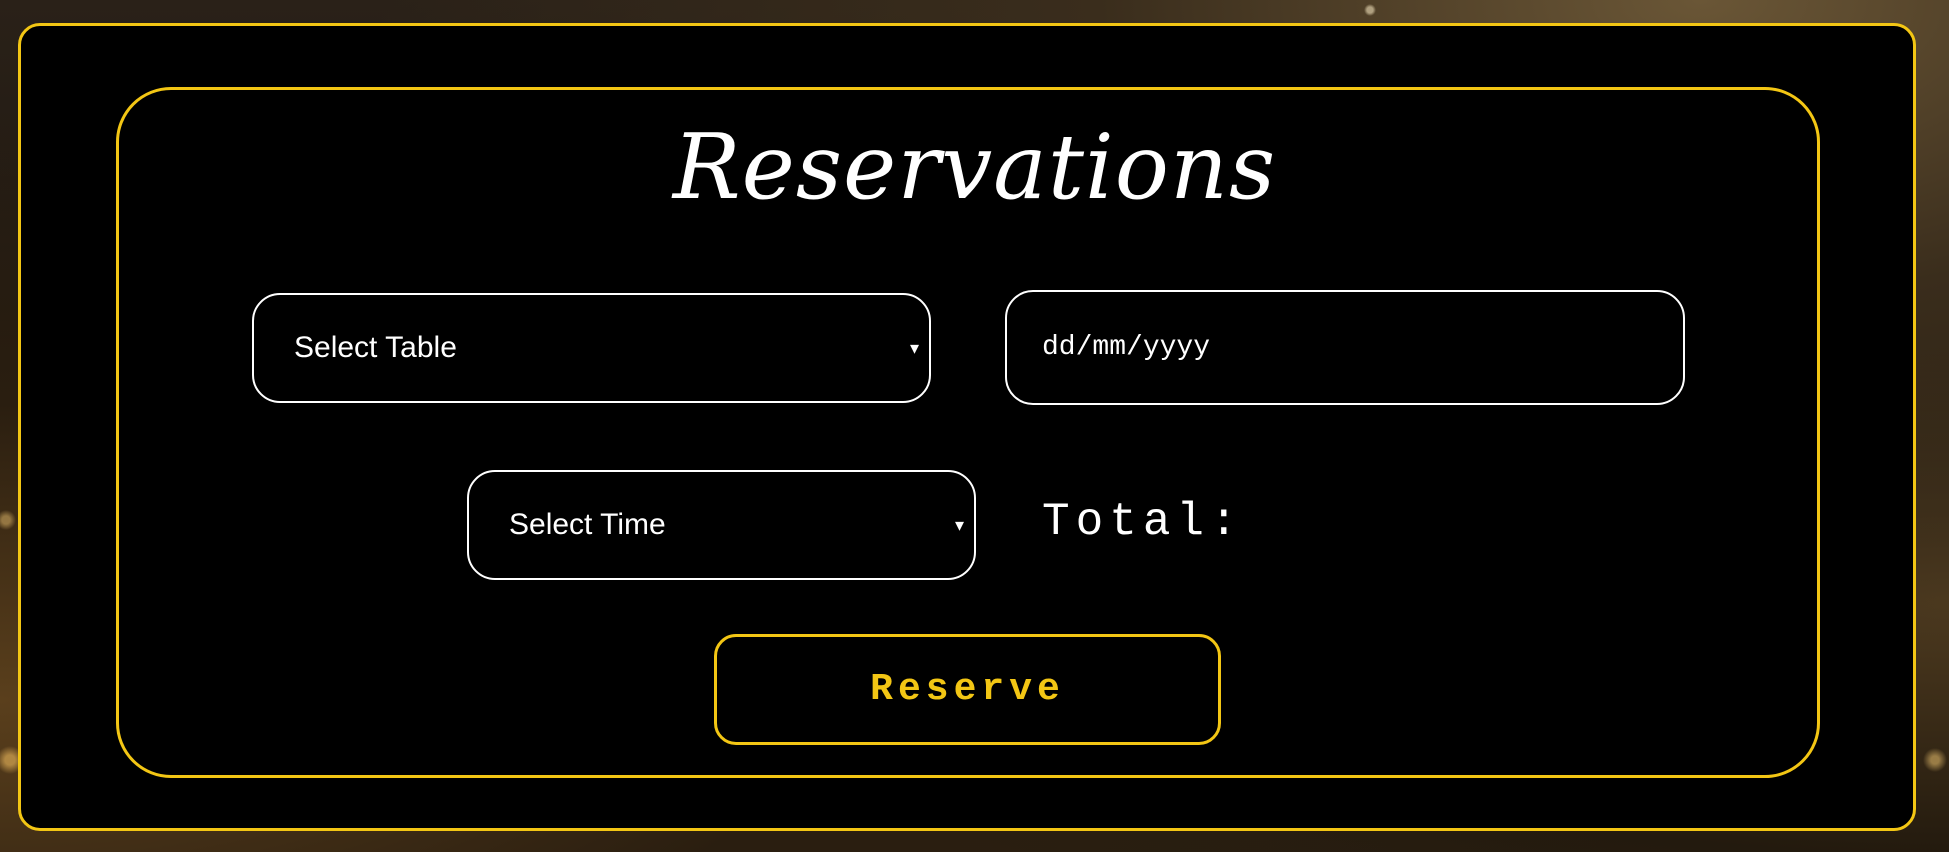  Describe the element at coordinates (967, 689) in the screenshot. I see `reserve-button: Reserve` at that location.